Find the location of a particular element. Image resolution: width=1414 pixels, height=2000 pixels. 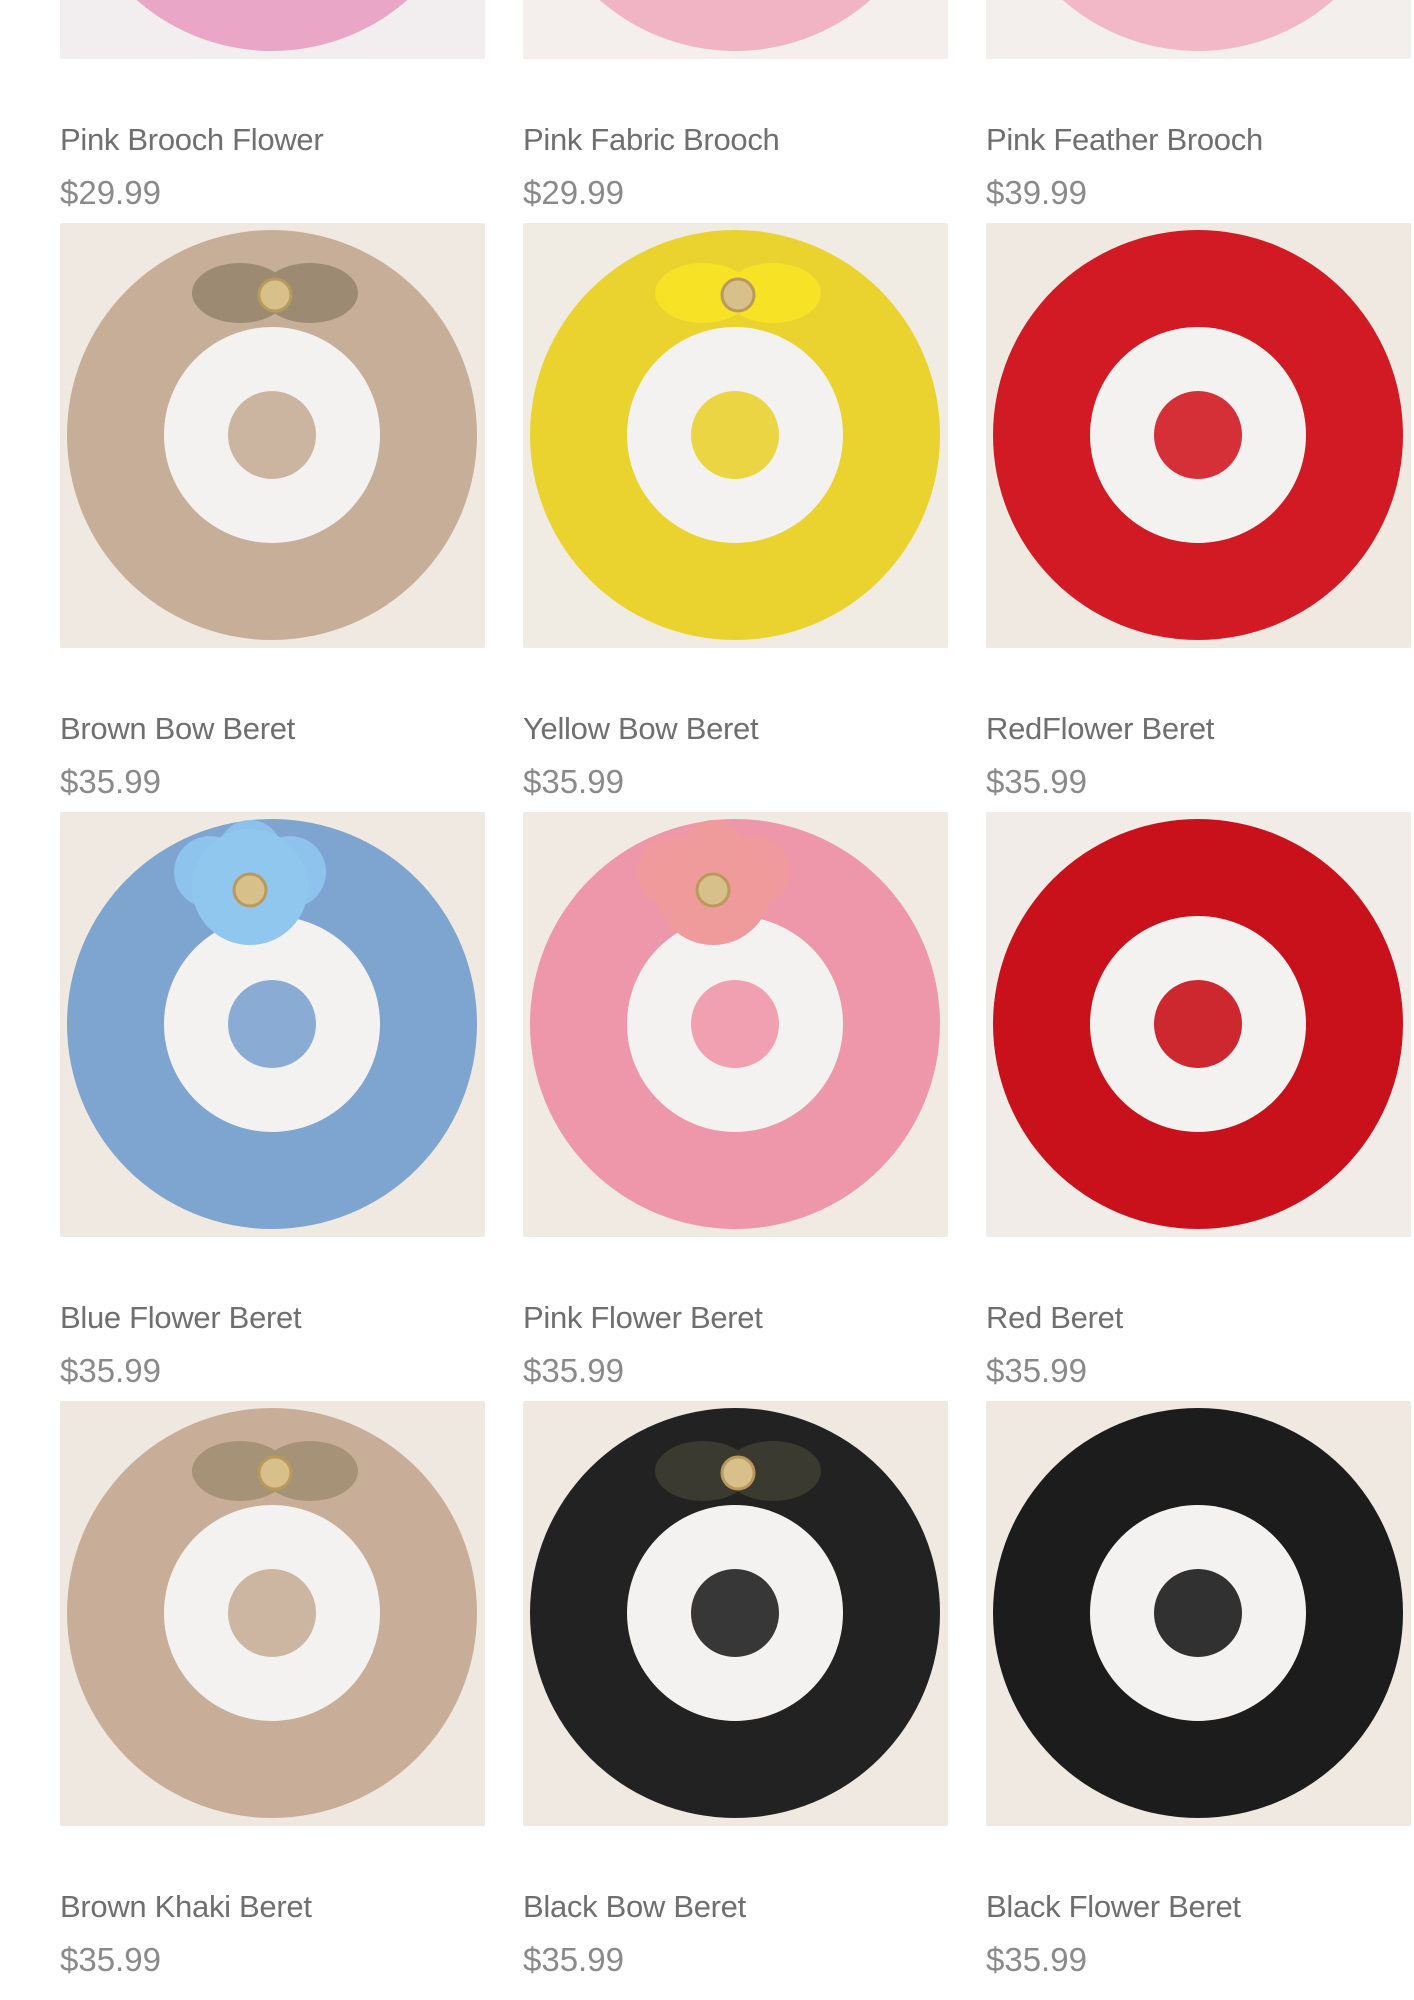

product-price: $39.99 is located at coordinates (1036, 192).